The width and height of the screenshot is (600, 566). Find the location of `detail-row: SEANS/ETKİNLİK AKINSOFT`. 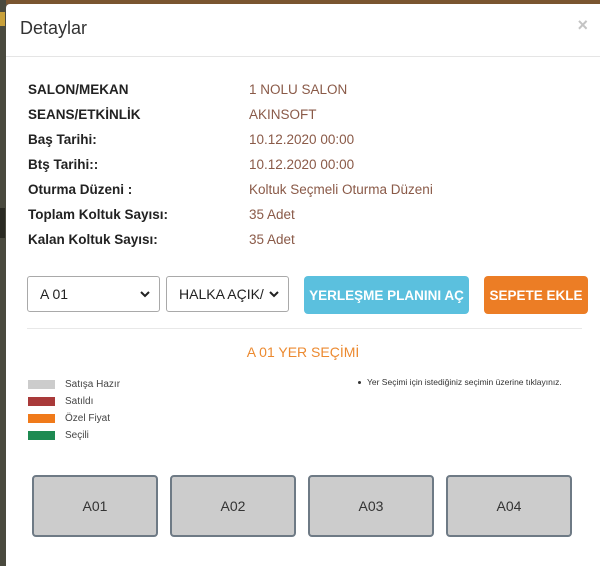

detail-row: SEANS/ETKİNLİK AKINSOFT is located at coordinates (230, 117).